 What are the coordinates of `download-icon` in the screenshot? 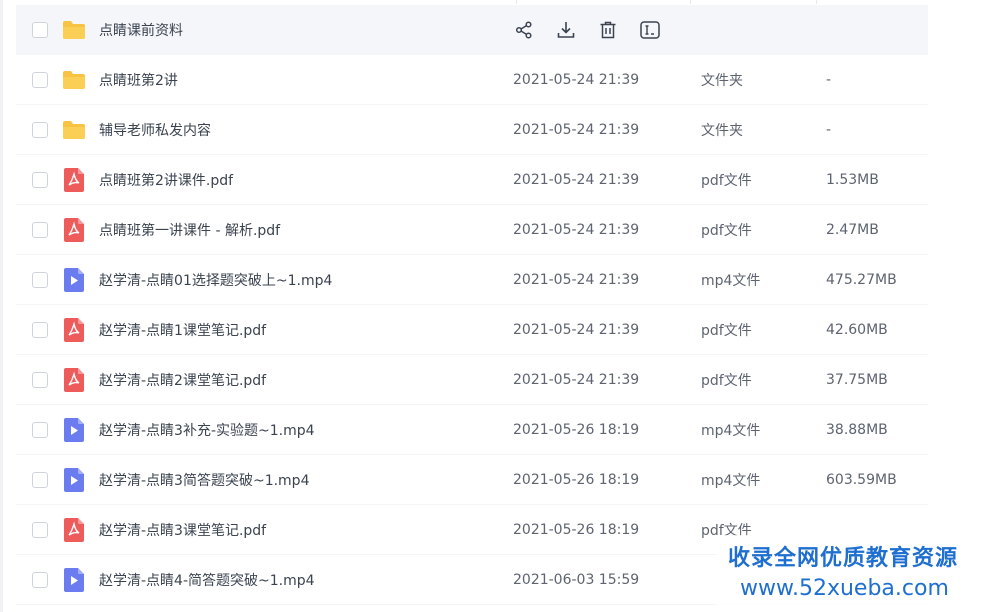 It's located at (566, 30).